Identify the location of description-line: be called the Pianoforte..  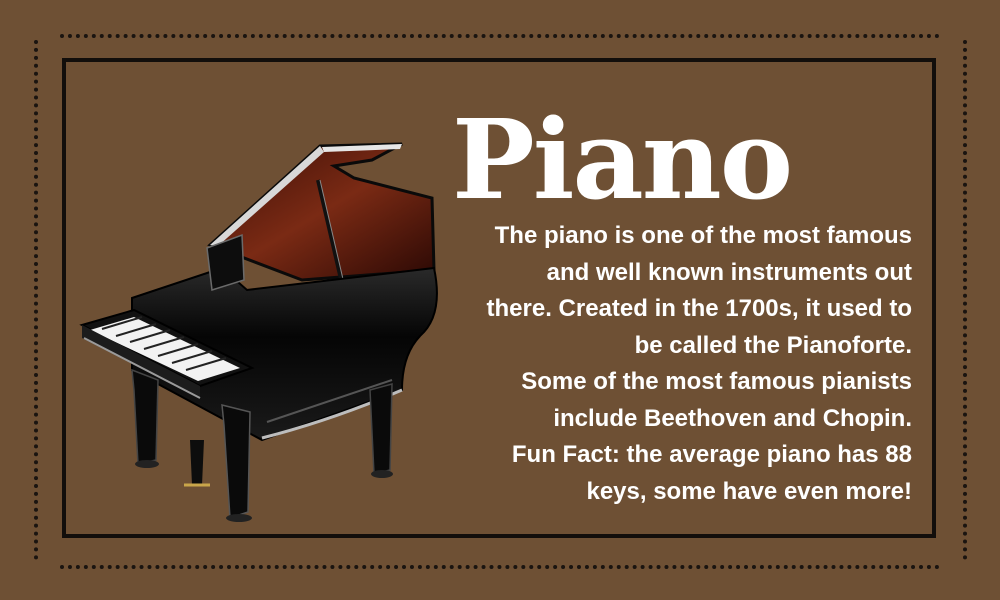
(773, 345).